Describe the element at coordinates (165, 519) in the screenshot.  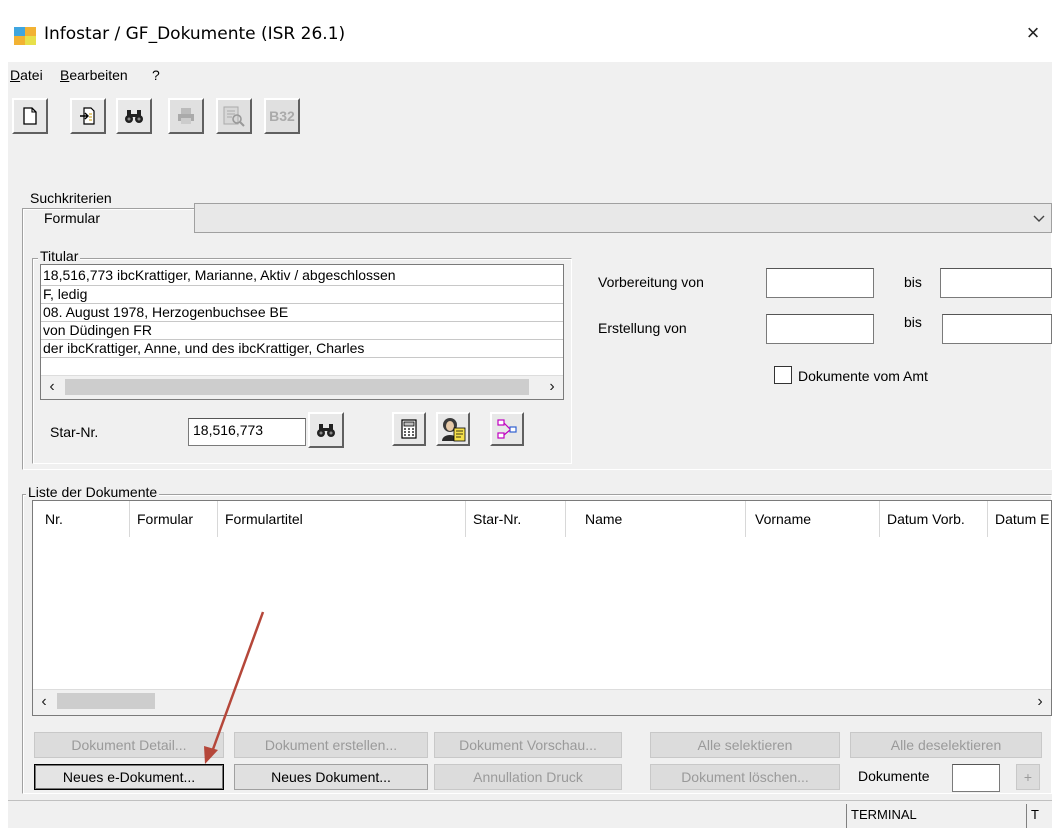
I see `column-header-formular: Formular` at that location.